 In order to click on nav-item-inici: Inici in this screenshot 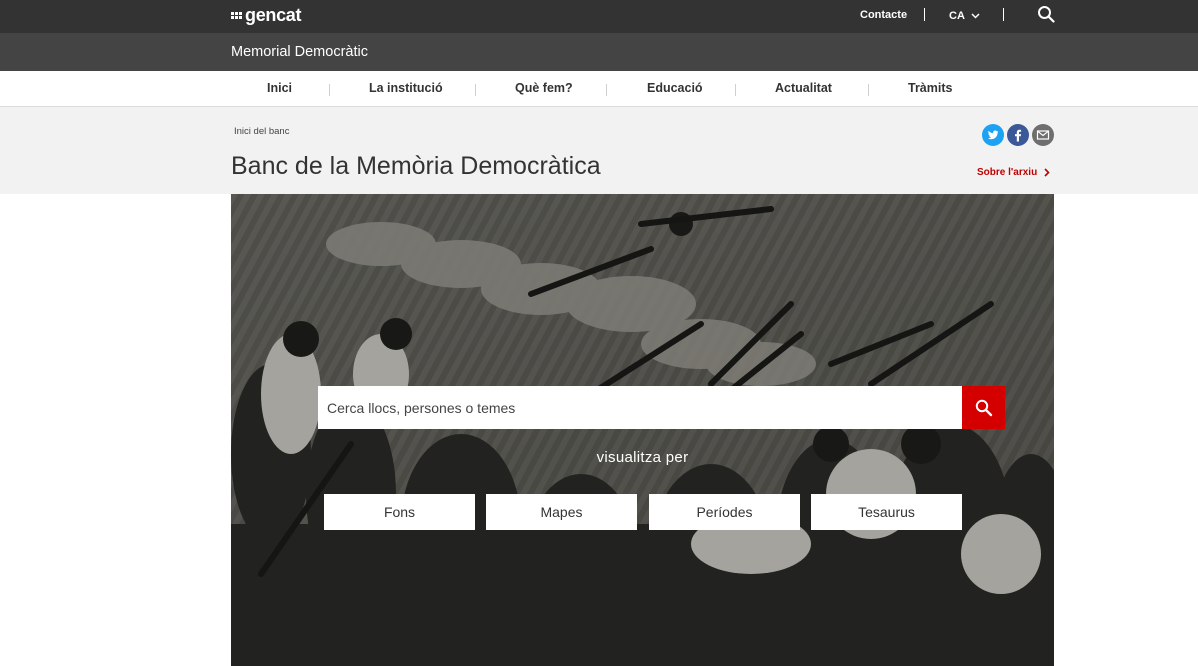, I will do `click(279, 88)`.